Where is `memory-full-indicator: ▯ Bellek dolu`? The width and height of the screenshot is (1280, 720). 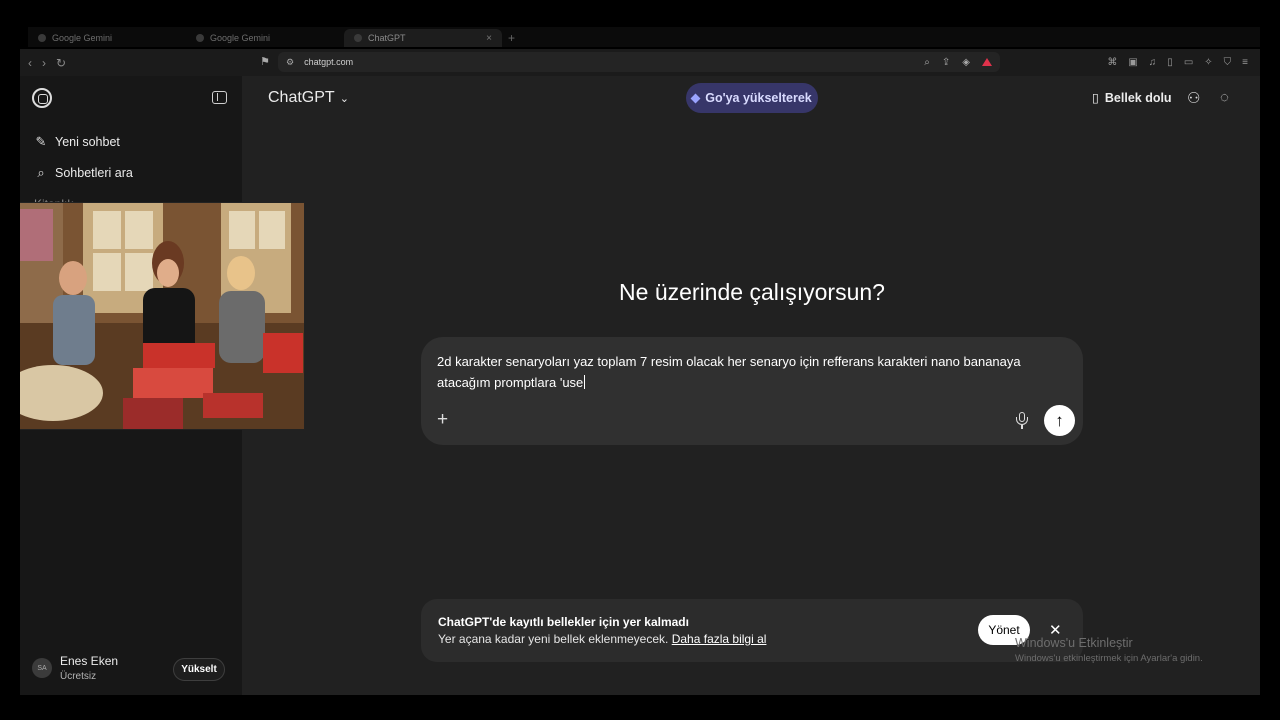 memory-full-indicator: ▯ Bellek dolu is located at coordinates (1132, 98).